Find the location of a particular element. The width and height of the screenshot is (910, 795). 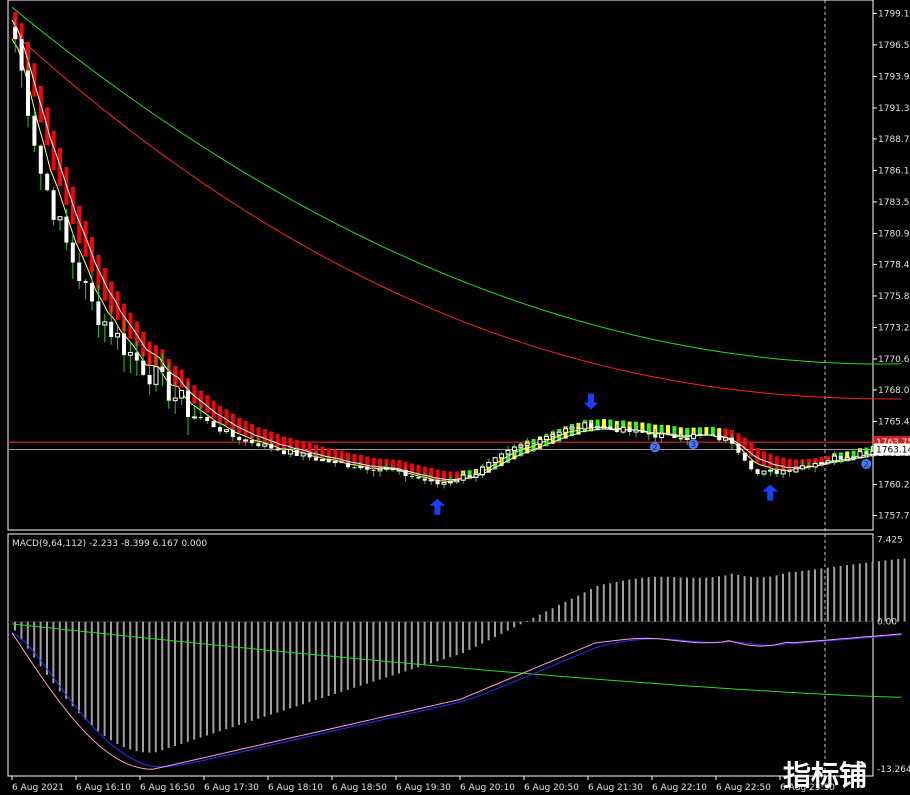

y-tick-label: 1778.40 is located at coordinates (894, 265).